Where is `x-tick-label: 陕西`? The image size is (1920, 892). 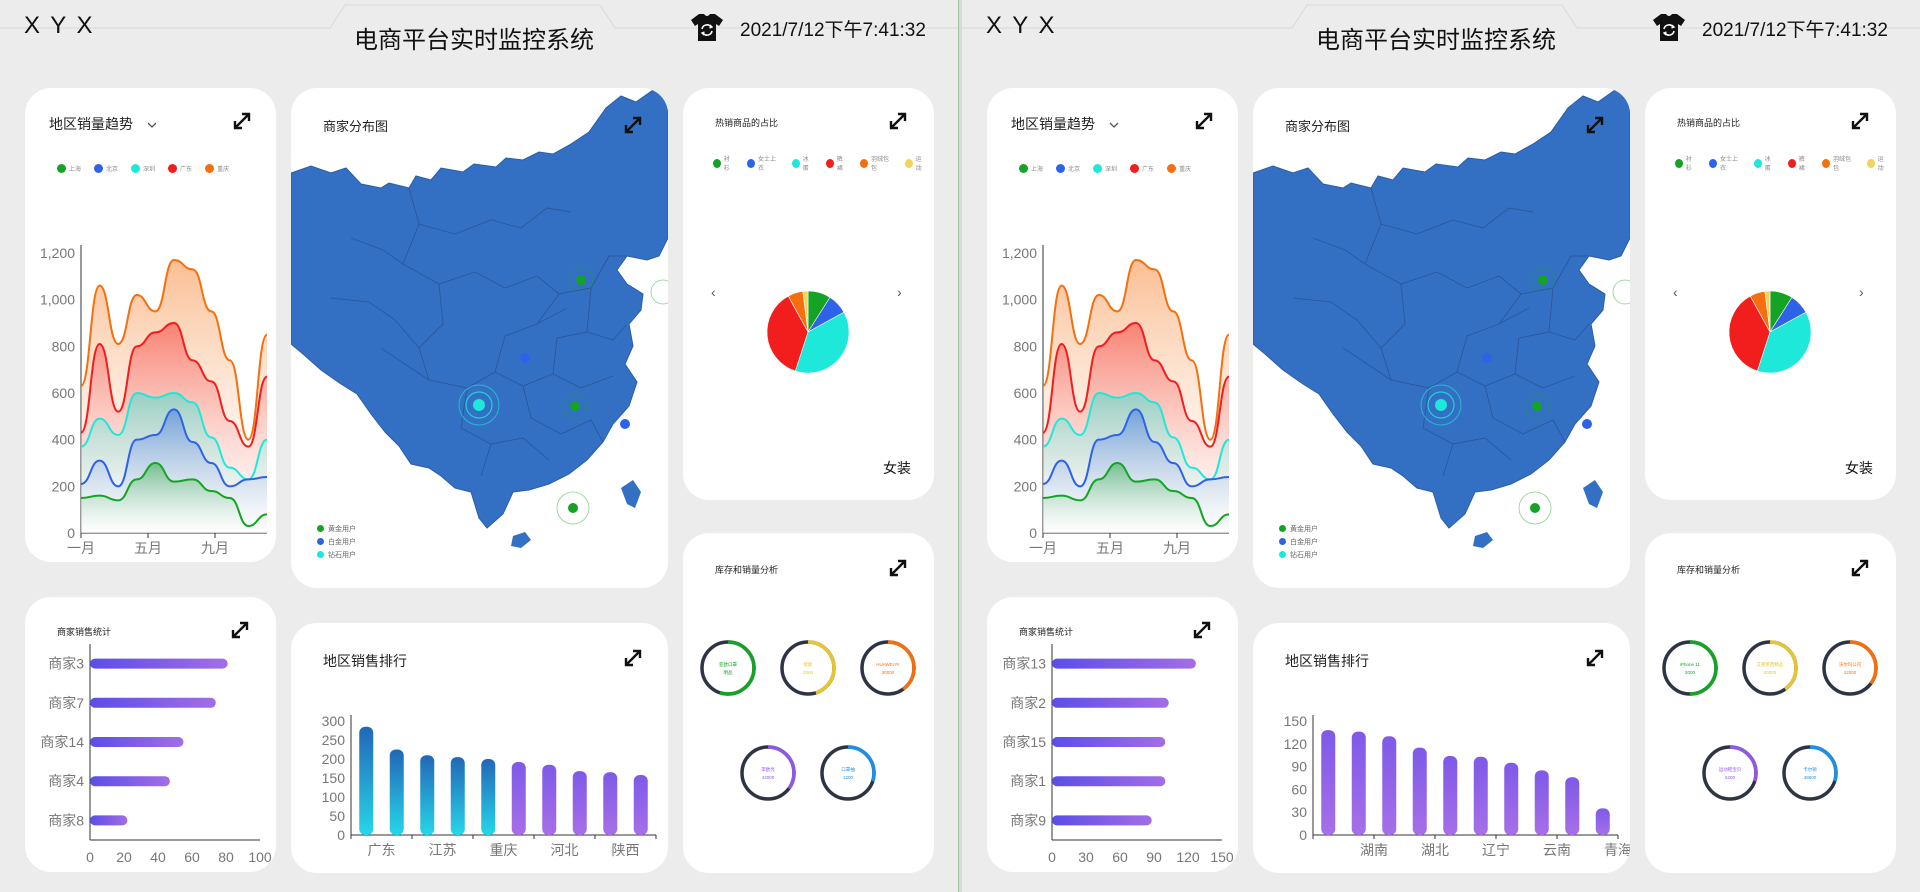 x-tick-label: 陕西 is located at coordinates (626, 850).